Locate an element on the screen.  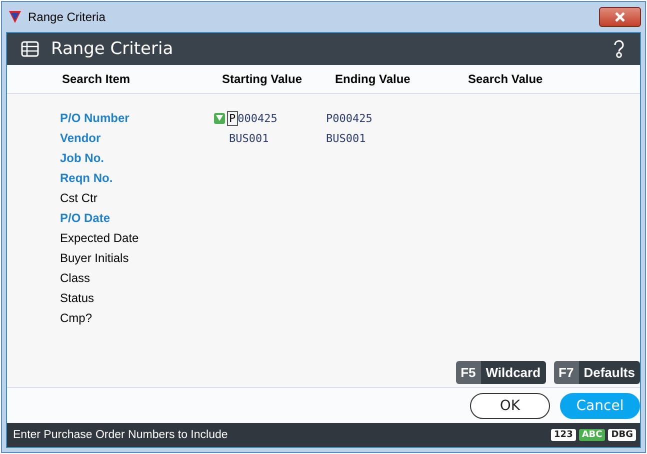
app-logo-icon is located at coordinates (15, 17).